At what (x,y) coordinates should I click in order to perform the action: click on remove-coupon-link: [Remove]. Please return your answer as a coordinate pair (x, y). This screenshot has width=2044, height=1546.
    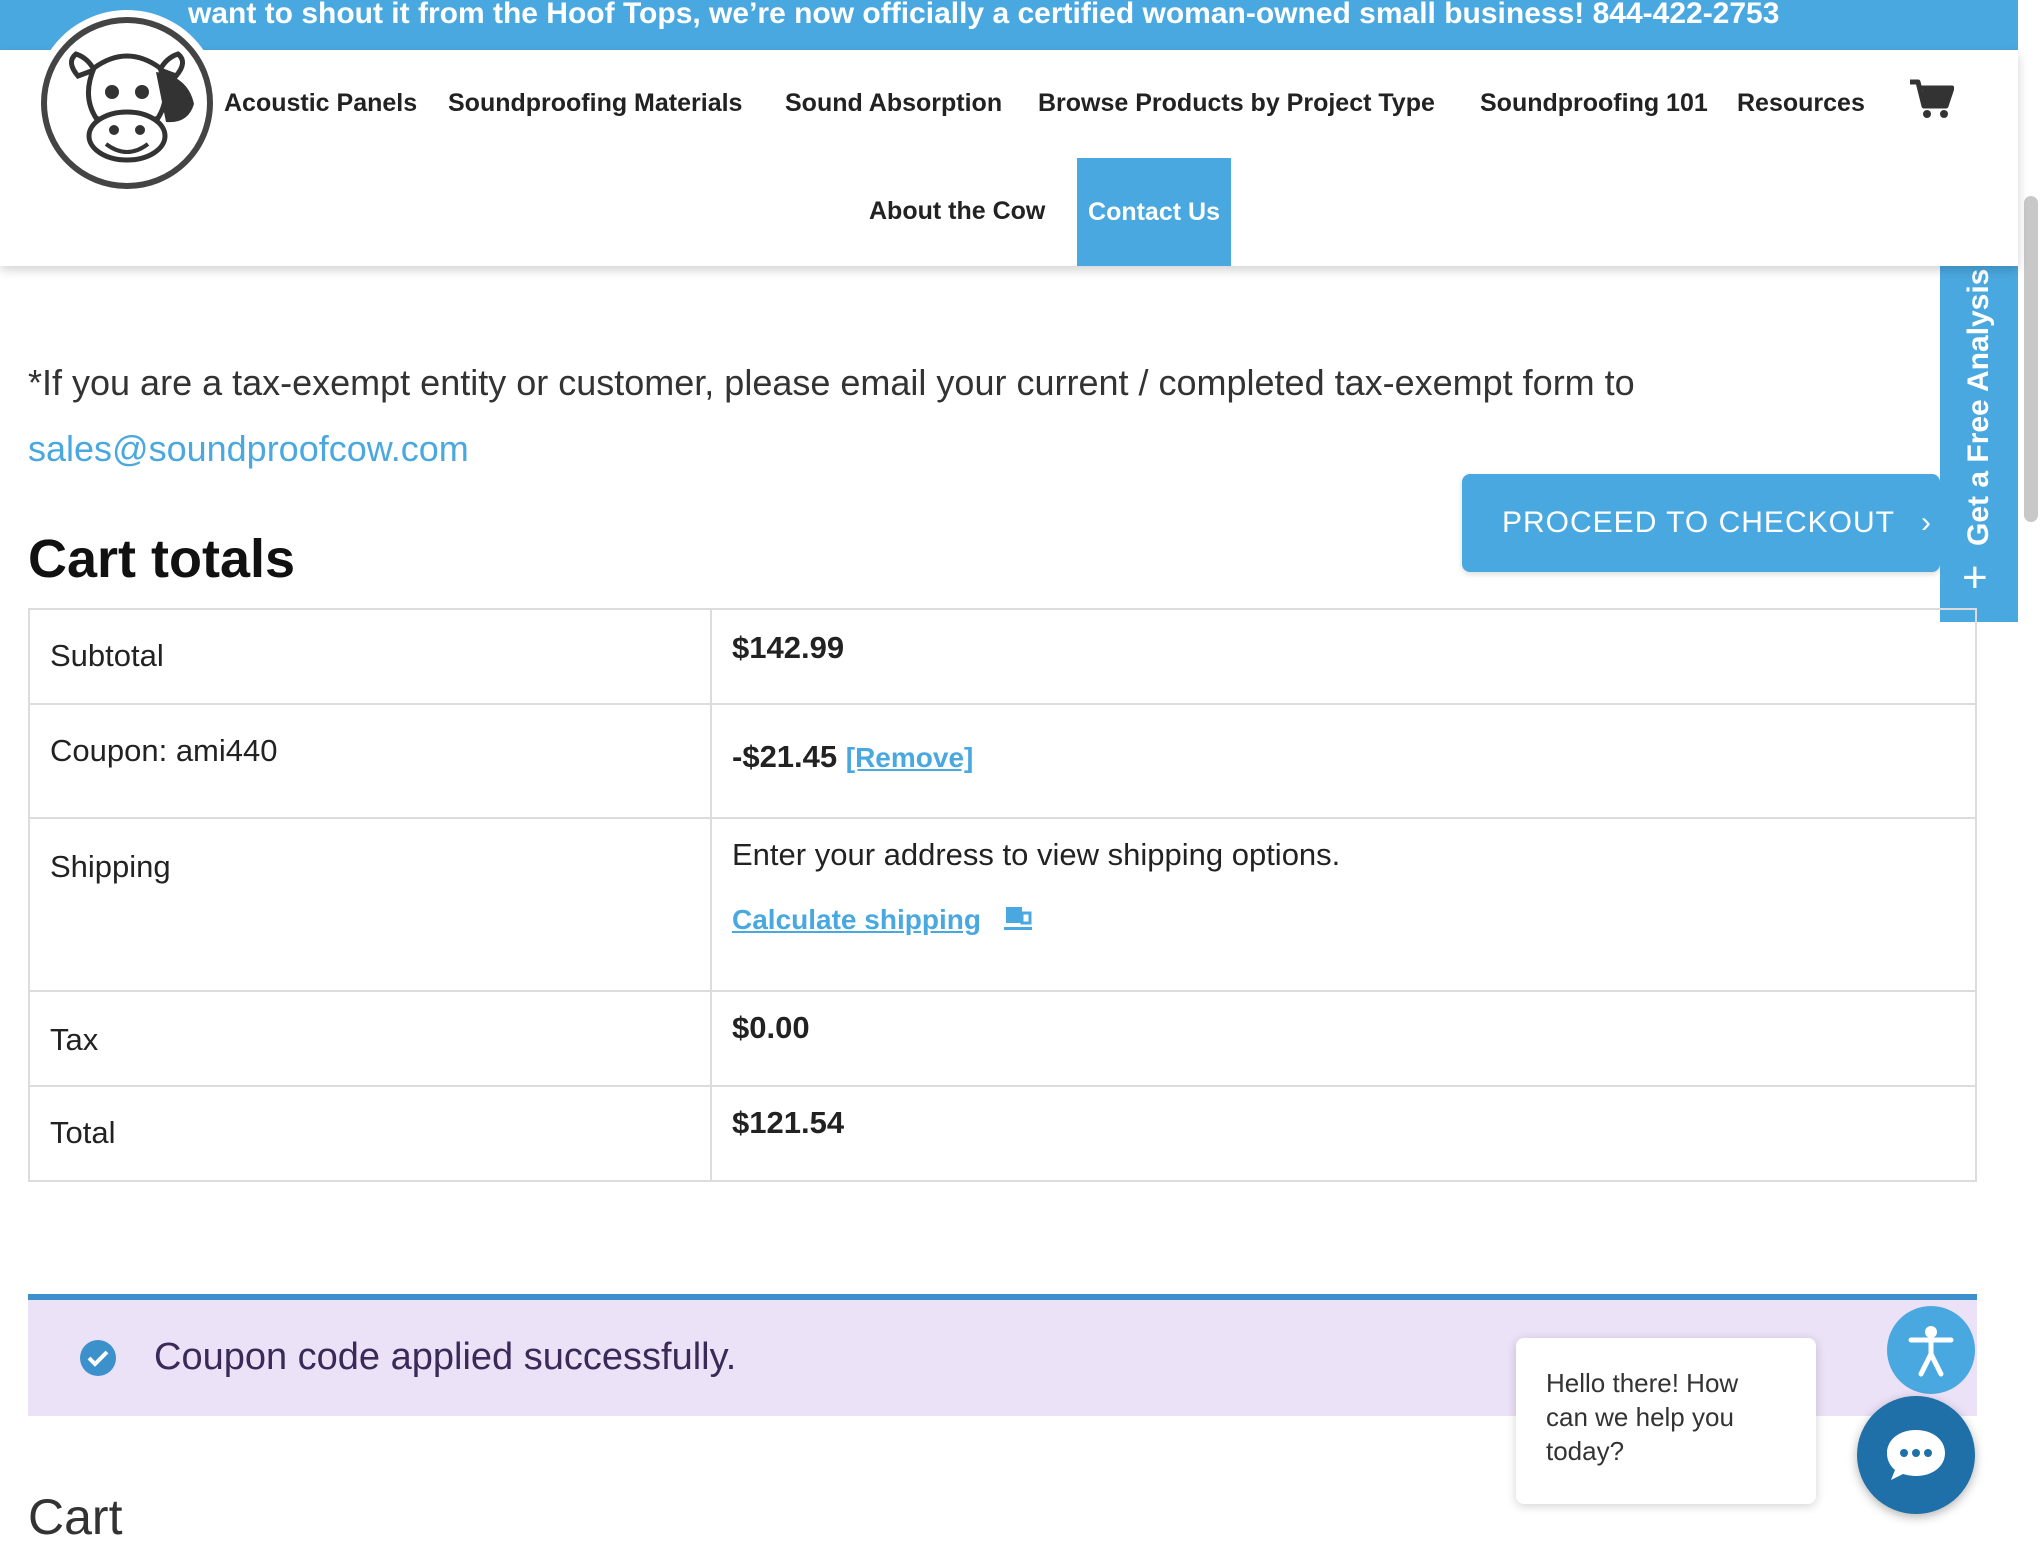
    Looking at the image, I should click on (910, 757).